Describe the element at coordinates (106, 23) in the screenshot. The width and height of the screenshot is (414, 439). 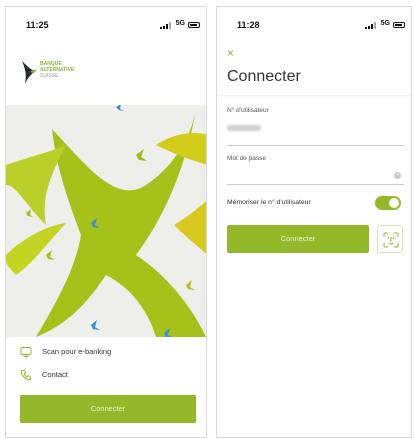
I see `status-bar: 11:25 5G` at that location.